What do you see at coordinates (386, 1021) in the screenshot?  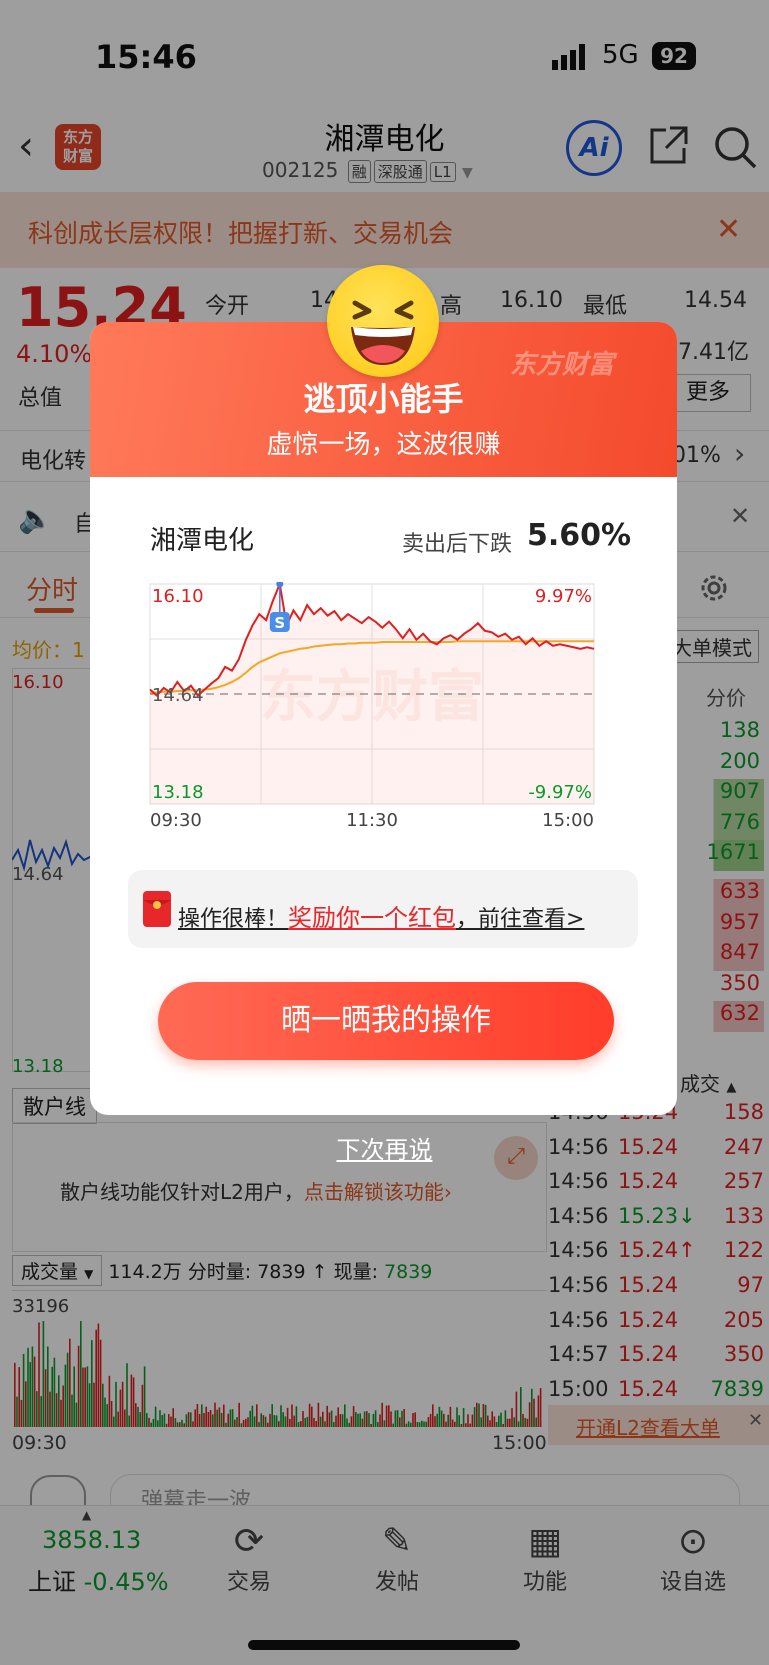 I see `share-operation-button: 晒一晒我的操作` at bounding box center [386, 1021].